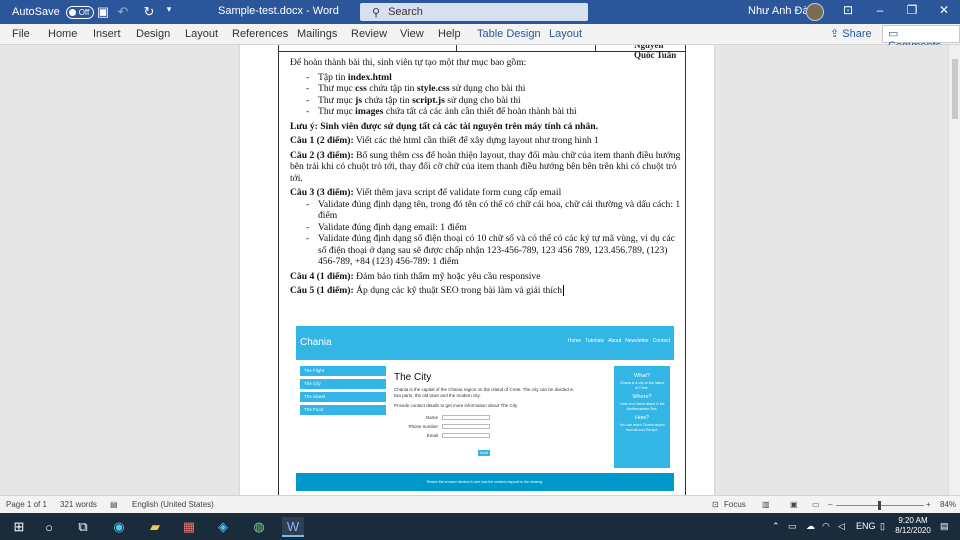 The image size is (960, 540). Describe the element at coordinates (484, 453) in the screenshot. I see `mockup-submit-button: Send` at that location.